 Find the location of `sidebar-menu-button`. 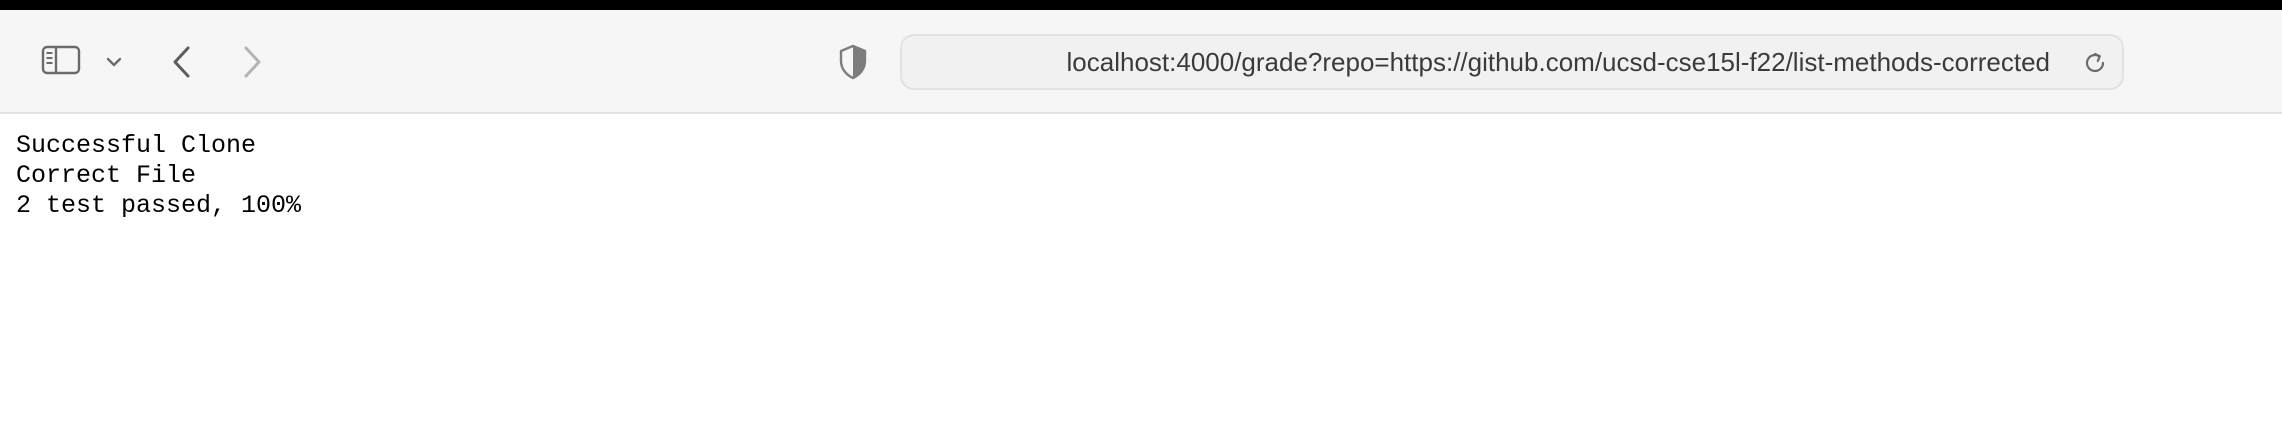

sidebar-menu-button is located at coordinates (114, 62).